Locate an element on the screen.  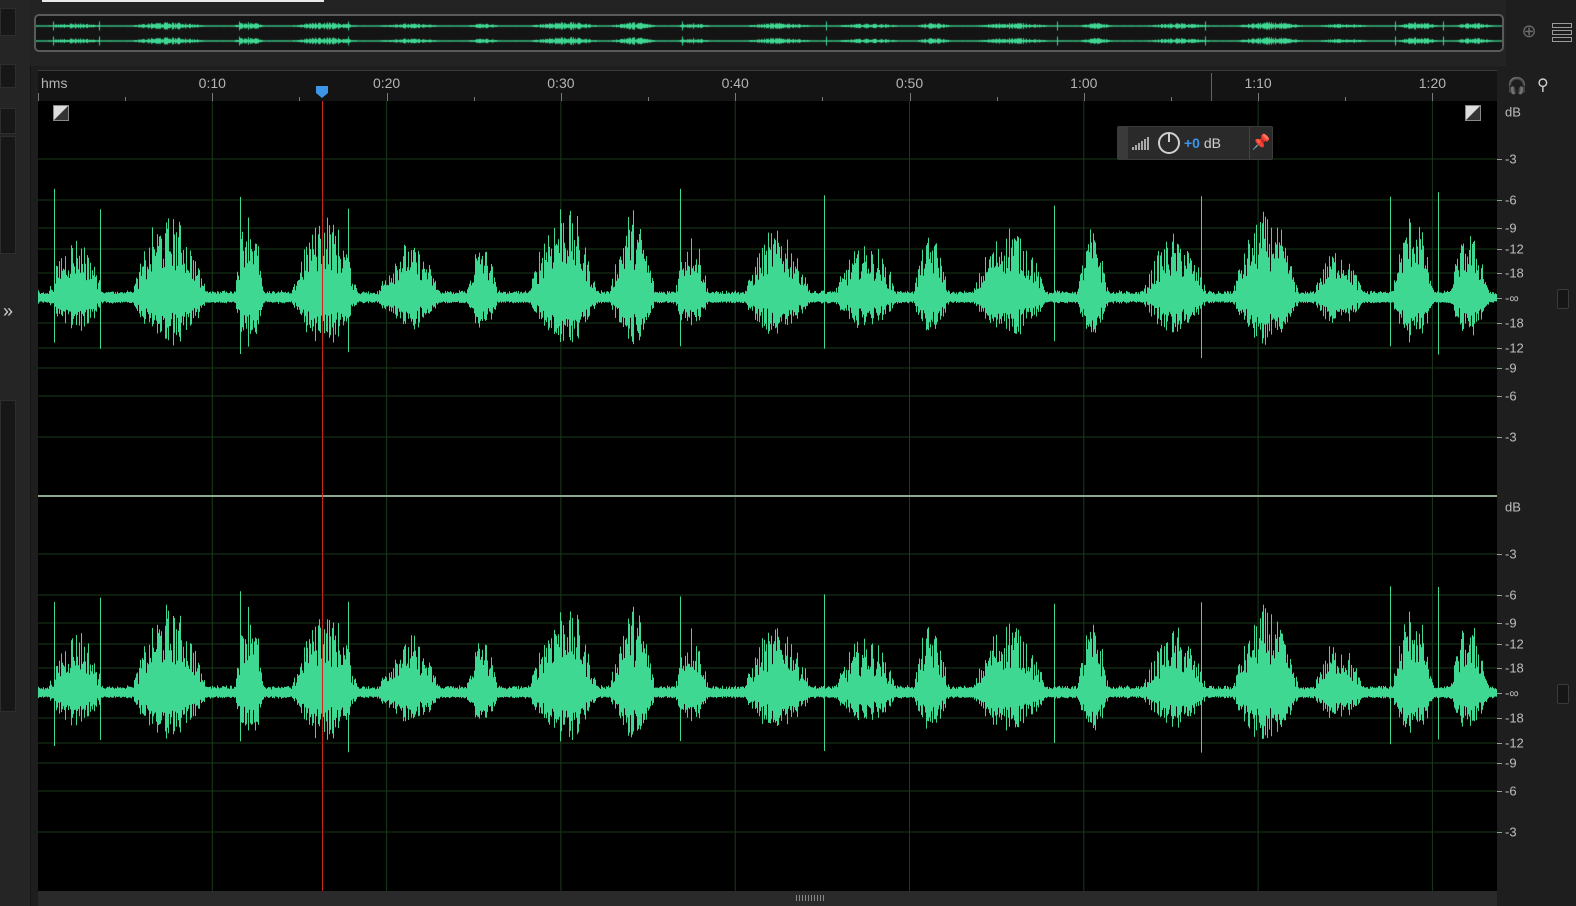
amplitude-hud: +0 dB 📌 is located at coordinates (1195, 143).